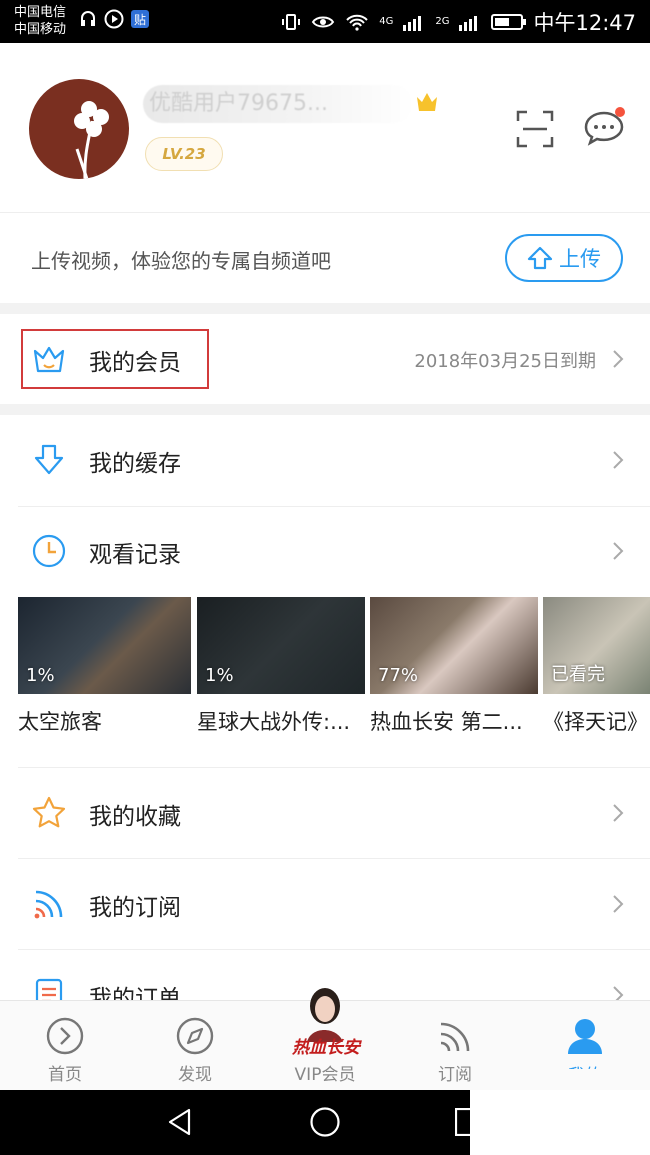 The width and height of the screenshot is (650, 1155). Describe the element at coordinates (585, 1065) in the screenshot. I see `tab-me-label: 我的` at that location.